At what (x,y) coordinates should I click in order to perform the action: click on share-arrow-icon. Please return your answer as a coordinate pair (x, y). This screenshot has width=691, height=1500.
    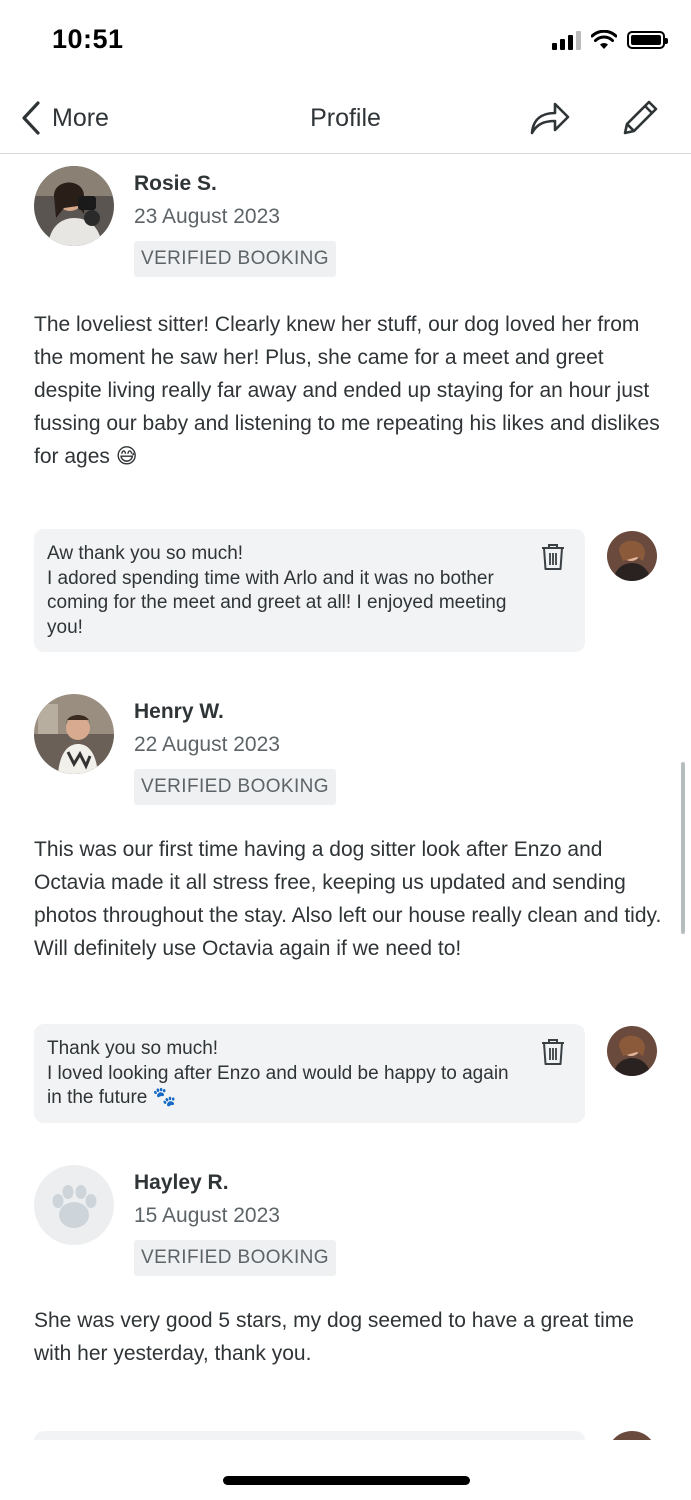
    Looking at the image, I should click on (550, 118).